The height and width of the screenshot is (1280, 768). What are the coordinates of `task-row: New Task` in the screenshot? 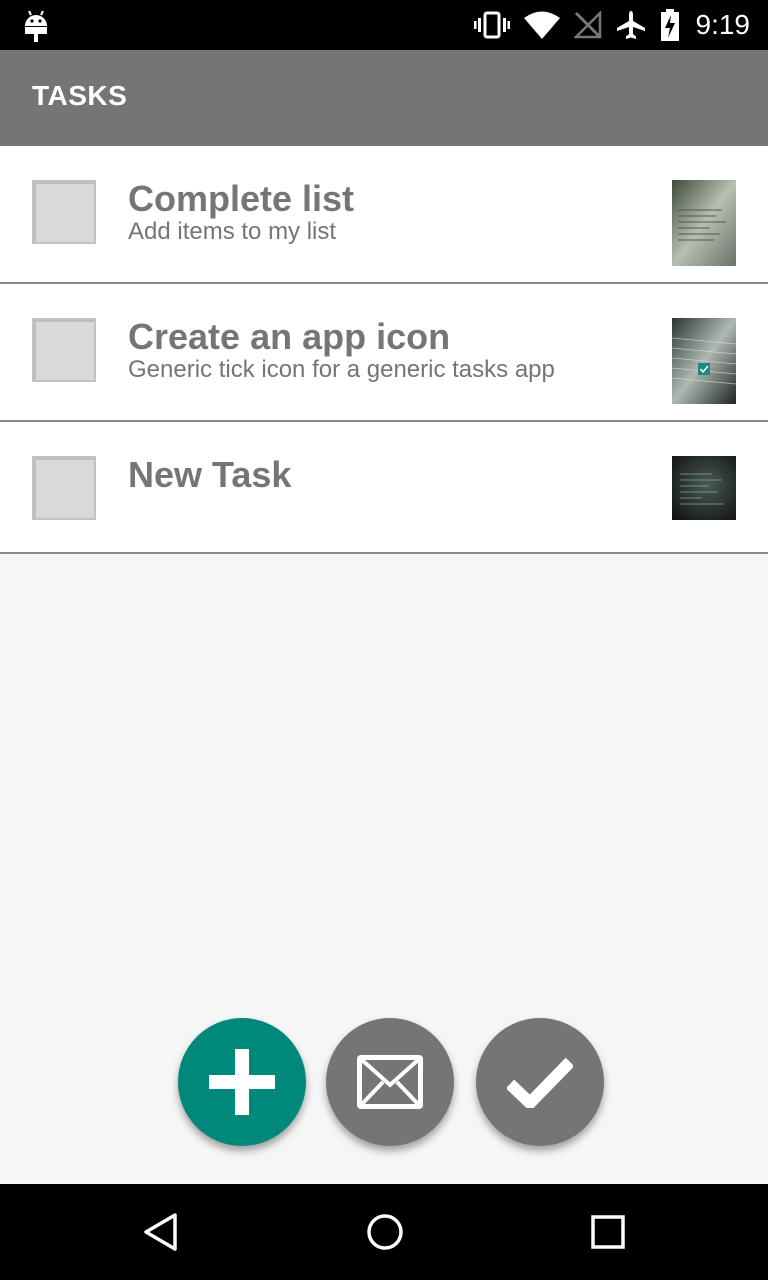 It's located at (384, 488).